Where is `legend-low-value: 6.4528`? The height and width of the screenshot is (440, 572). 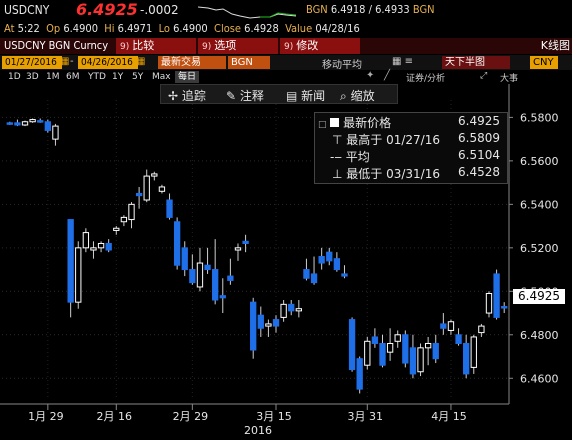 legend-low-value: 6.4528 is located at coordinates (479, 172).